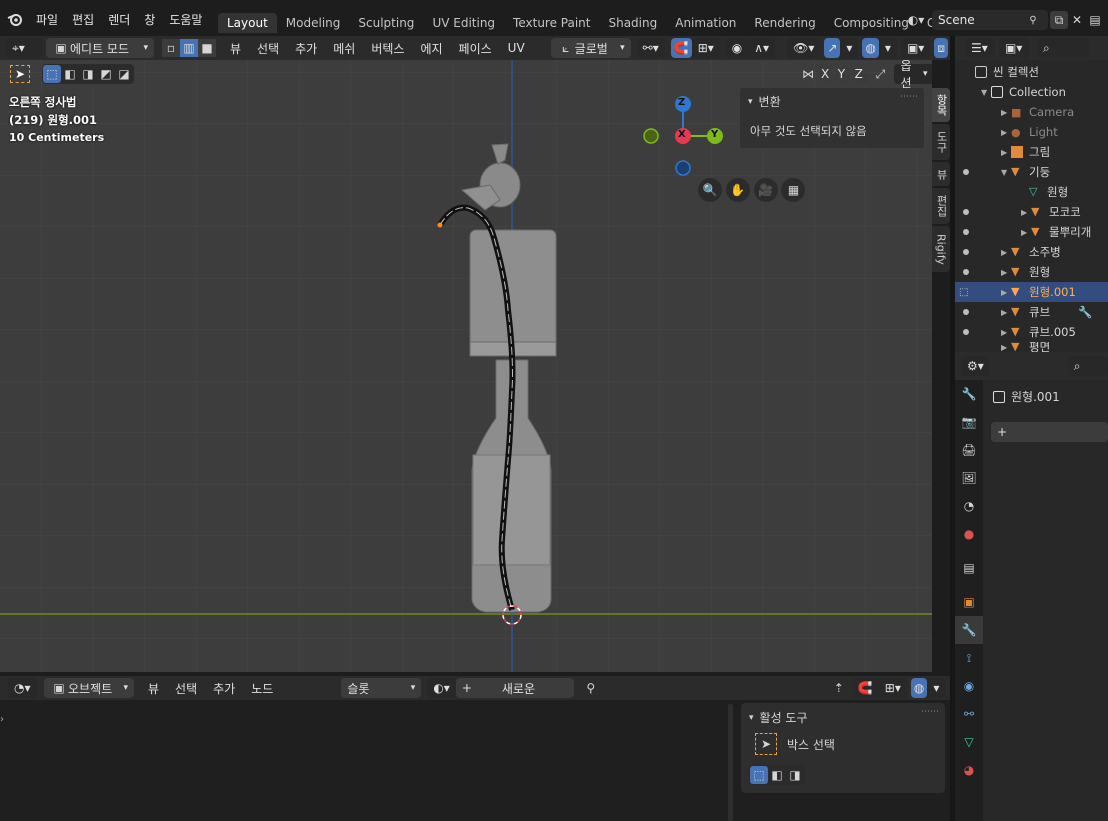  Describe the element at coordinates (262, 688) in the screenshot. I see `menu-node: 노드` at that location.